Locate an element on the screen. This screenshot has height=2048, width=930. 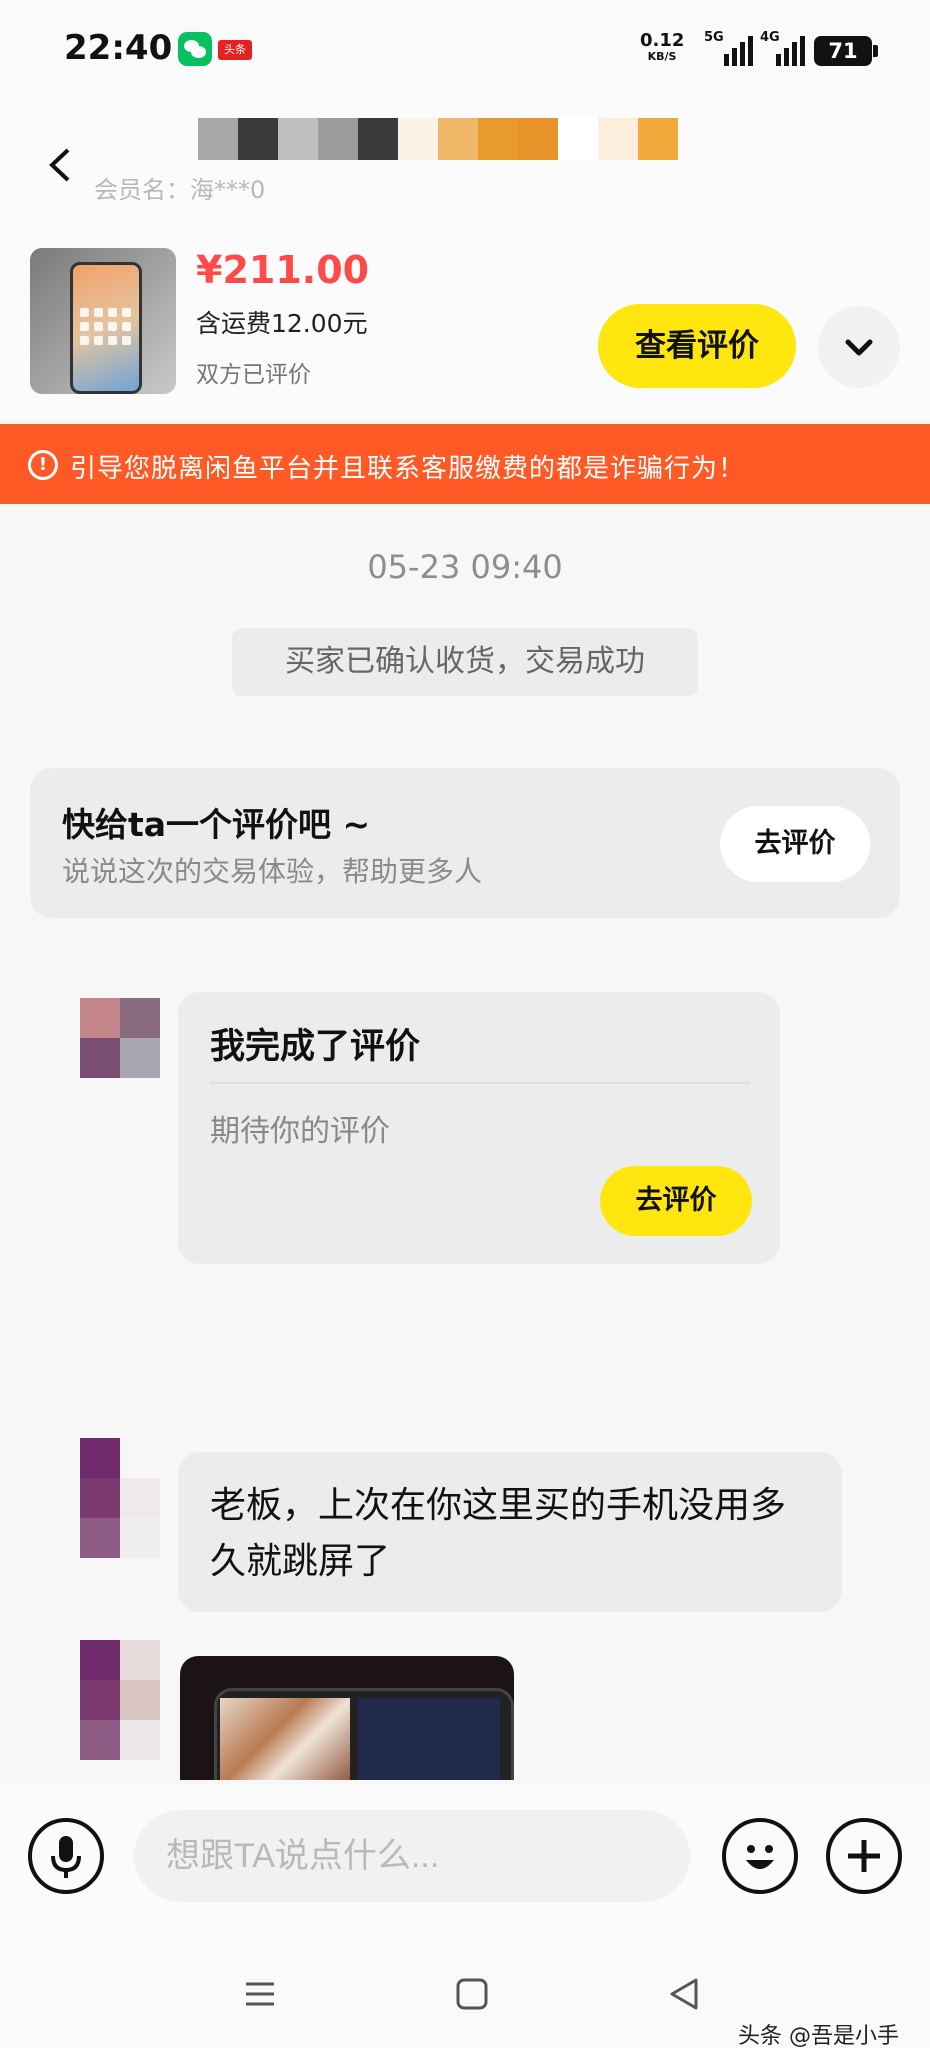
warning-text: 引导您脱离闲鱼平台并且联系客服缴费的都是诈骗行为！ is located at coordinates (408, 469).